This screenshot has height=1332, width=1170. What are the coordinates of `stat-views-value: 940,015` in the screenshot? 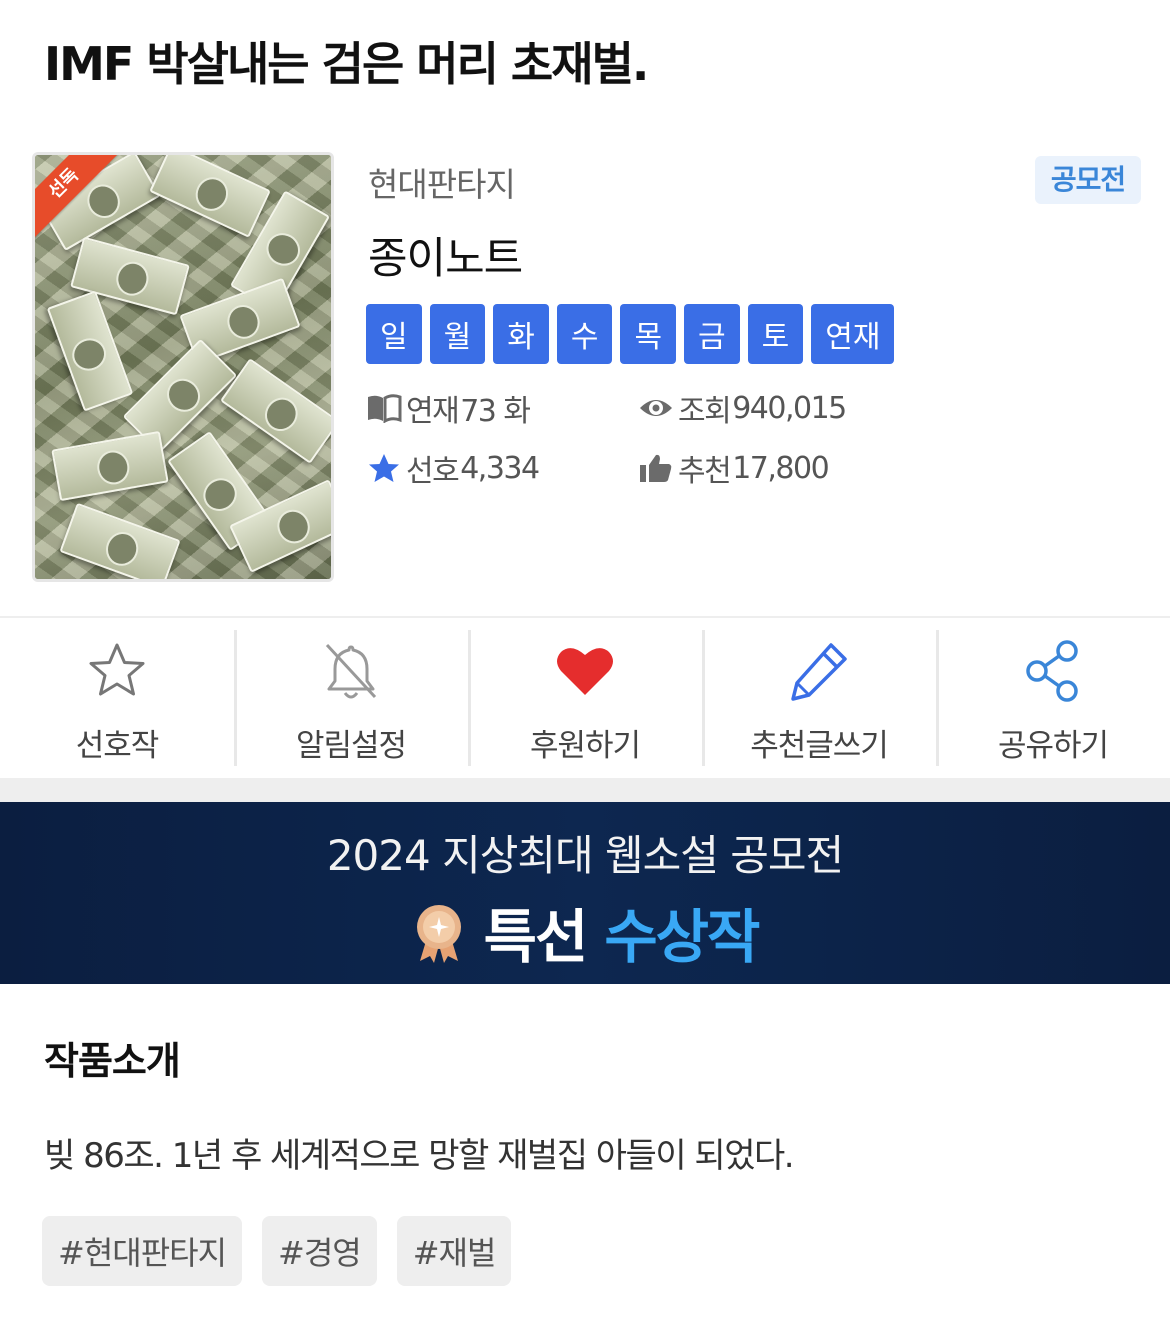 It's located at (789, 408).